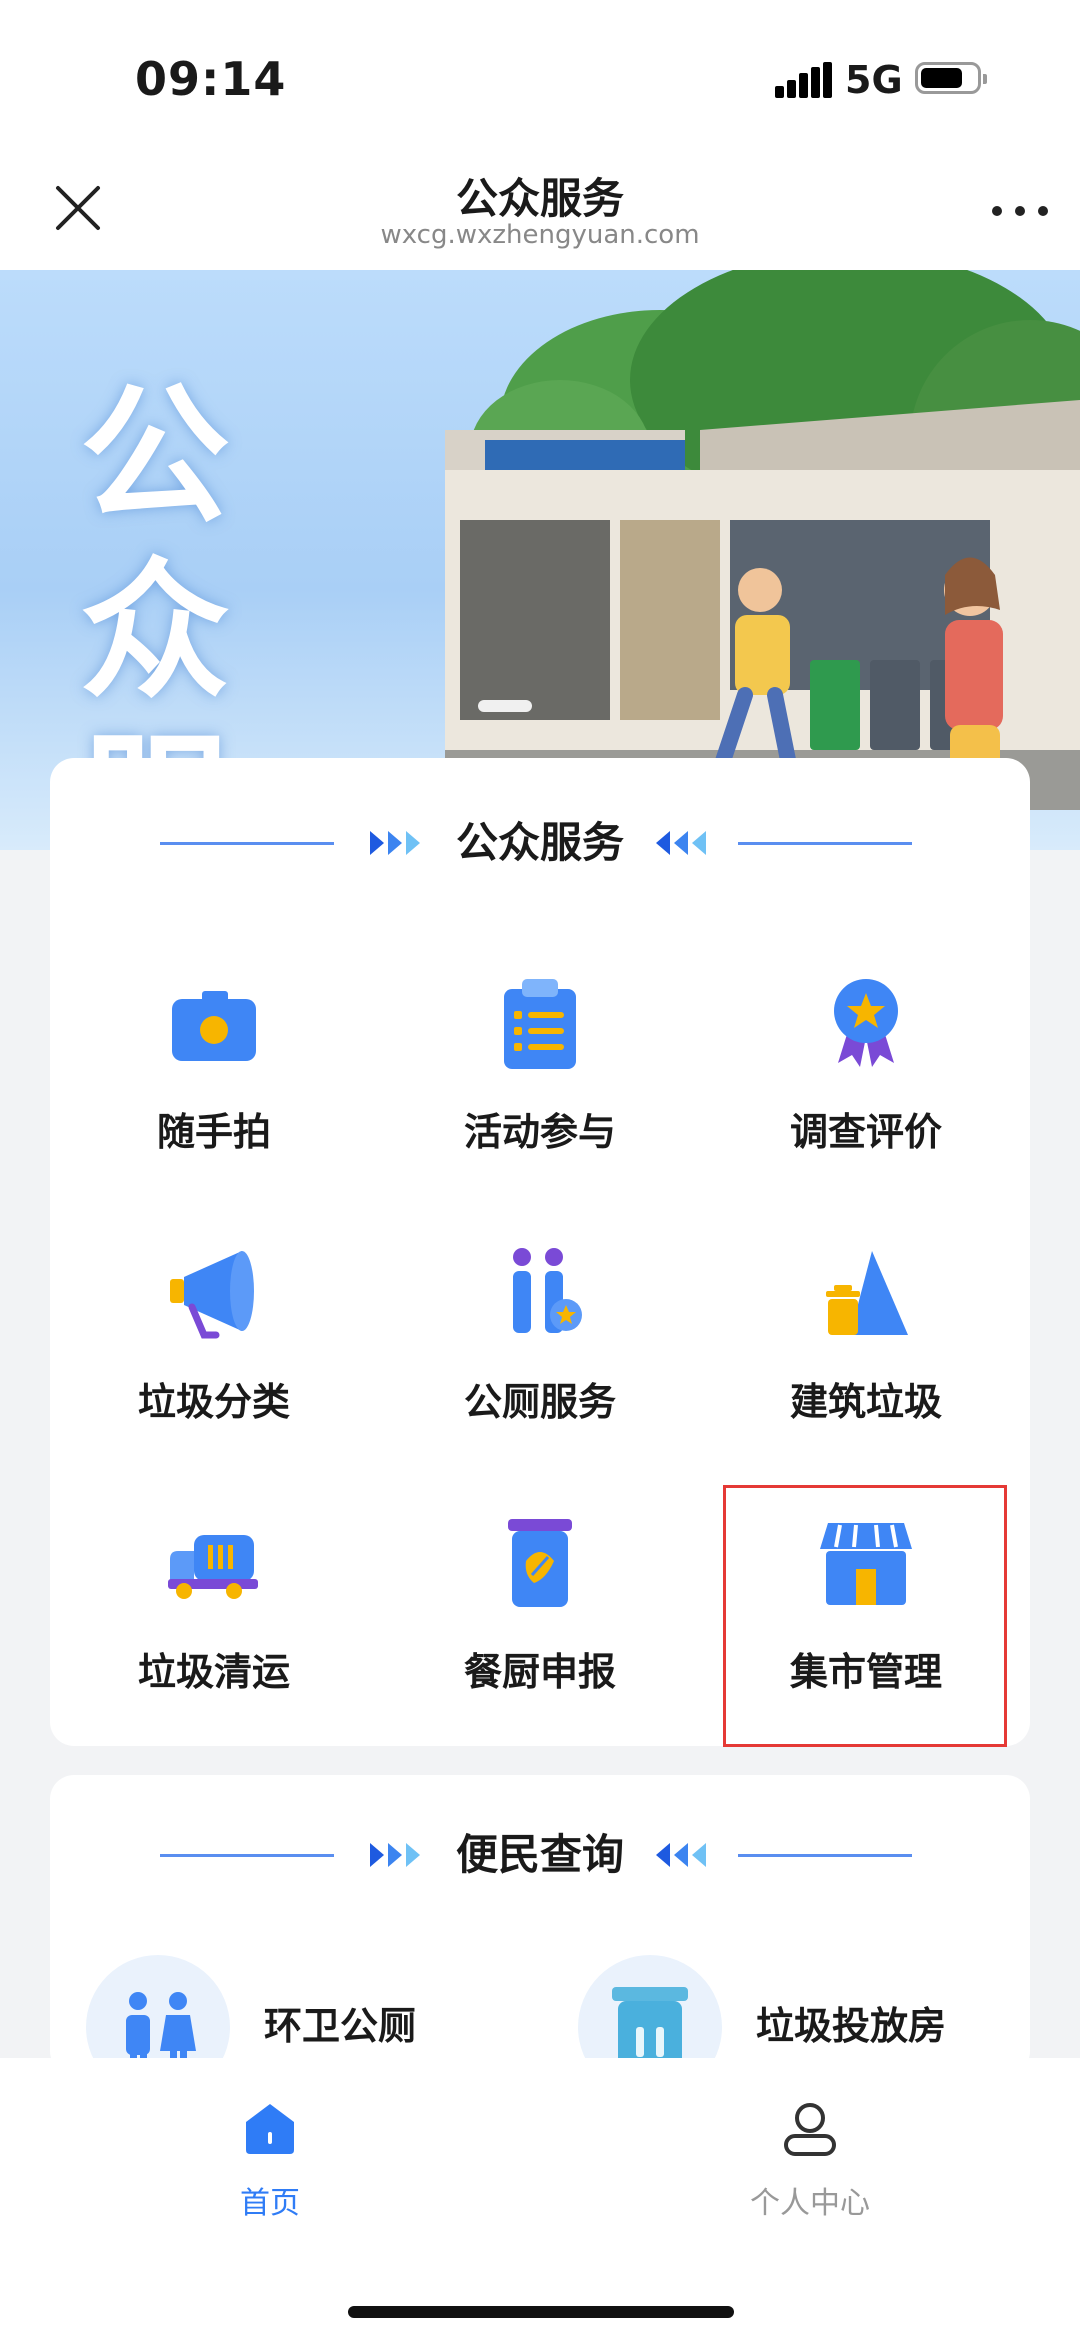  Describe the element at coordinates (540, 235) in the screenshot. I see `page-url: wxcg.wxzhengyuan.com` at that location.